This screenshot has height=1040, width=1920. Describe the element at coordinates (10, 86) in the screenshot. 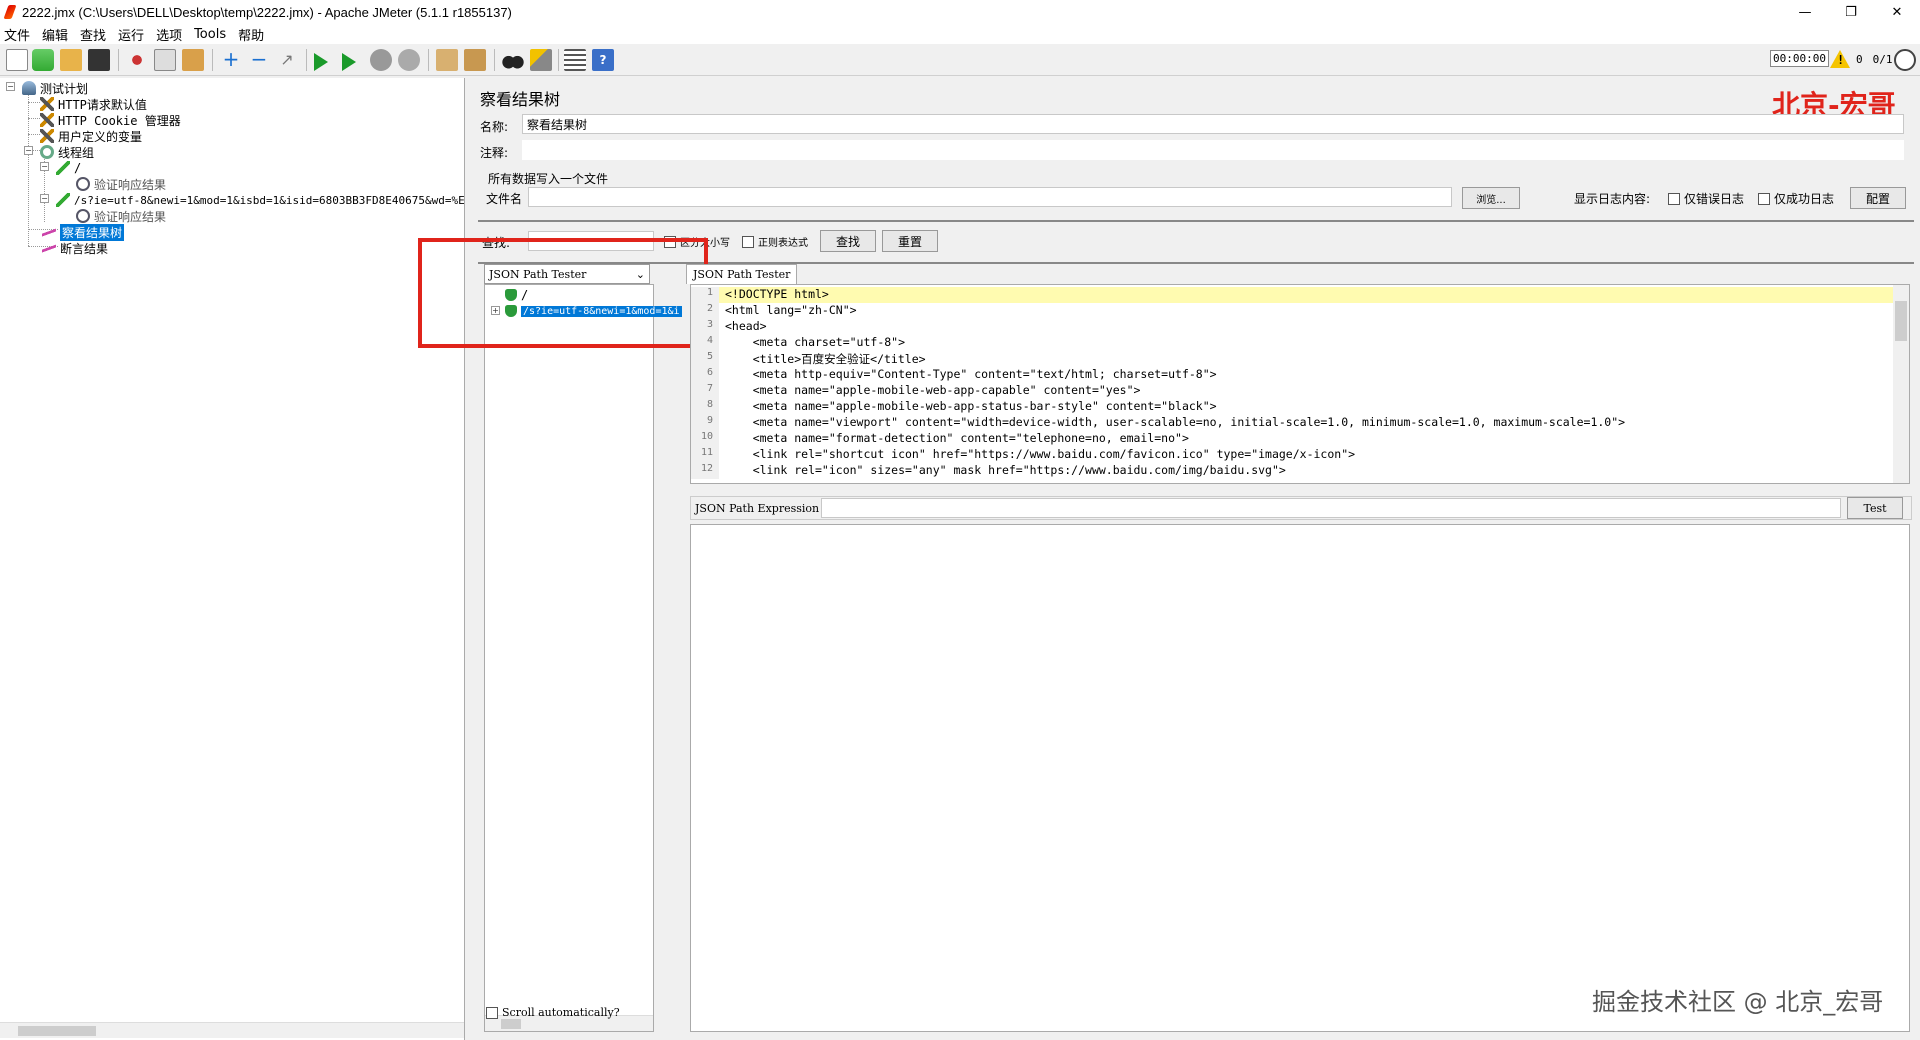

I see `collapse-test-plan: −` at that location.